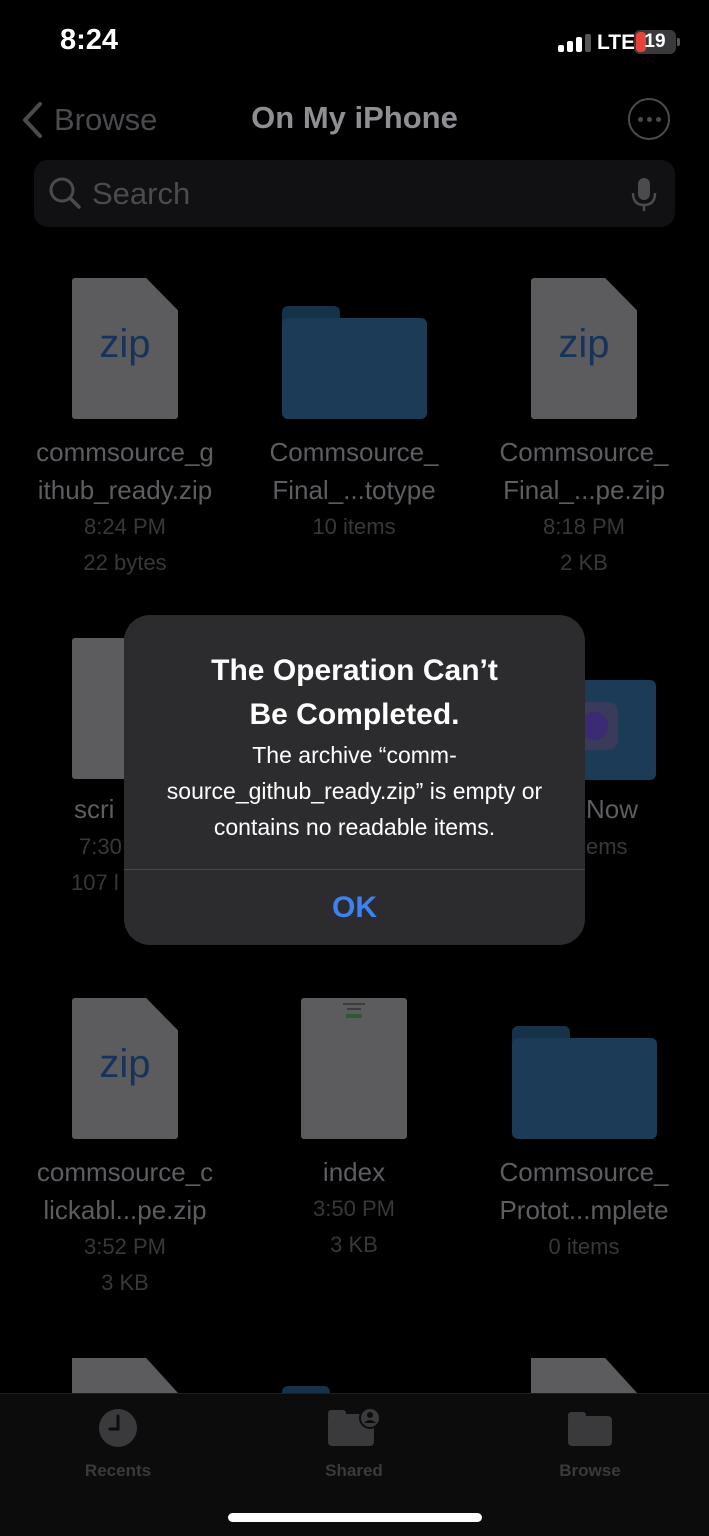  Describe the element at coordinates (354, 692) in the screenshot. I see `alert-title: The Operation Can’t Be Completed.` at that location.